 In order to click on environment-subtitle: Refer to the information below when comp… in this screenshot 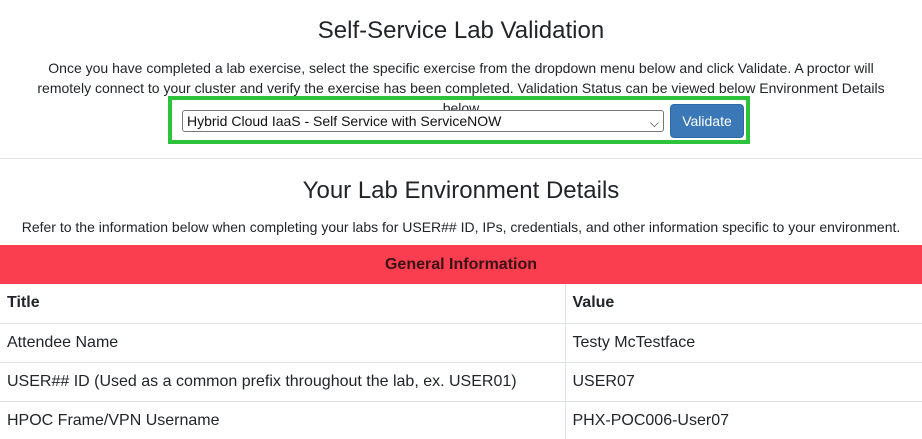, I will do `click(461, 227)`.